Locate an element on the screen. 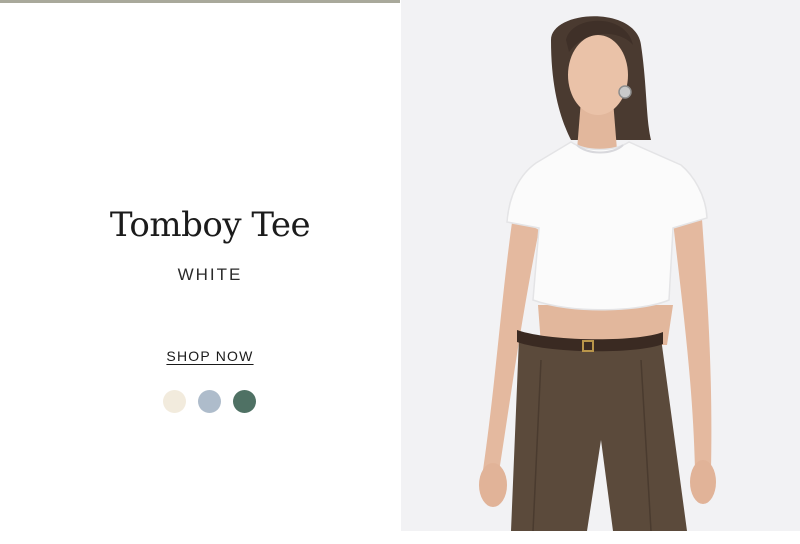 This screenshot has width=800, height=544. product-color-name: WHITE is located at coordinates (210, 274).